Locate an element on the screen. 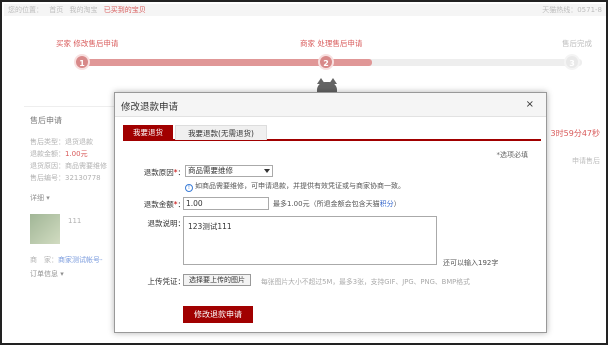 The height and width of the screenshot is (345, 608). amount-note: 最多1.00元（所退金额会包含天猫积分） is located at coordinates (337, 204).